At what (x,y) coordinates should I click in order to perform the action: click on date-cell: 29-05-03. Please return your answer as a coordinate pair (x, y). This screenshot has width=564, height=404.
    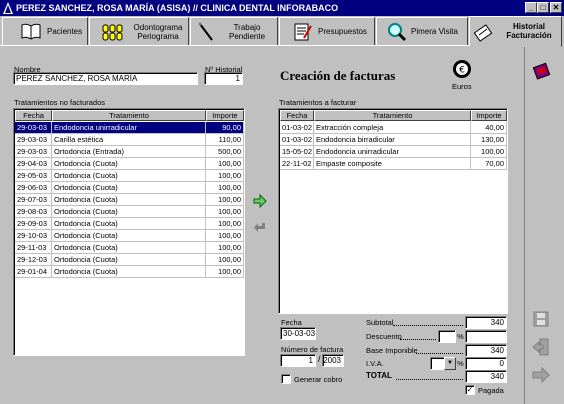
    Looking at the image, I should click on (33, 176).